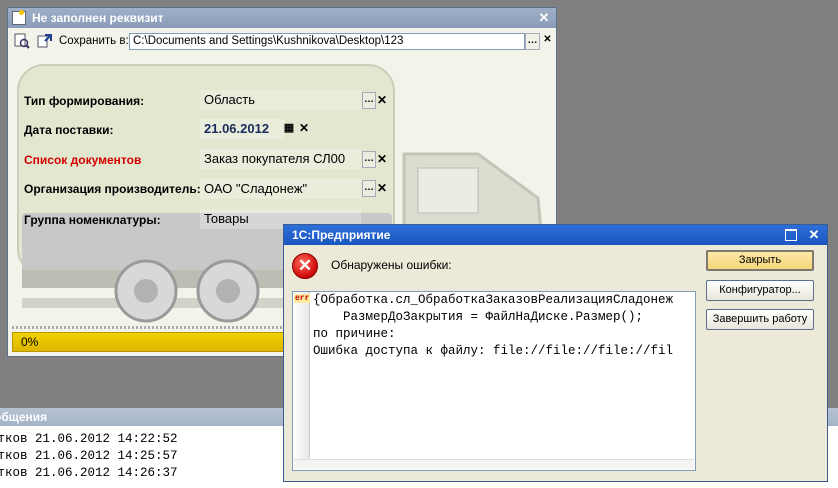 This screenshot has width=838, height=488. I want to click on documents-clear-icon: ✕, so click(382, 159).